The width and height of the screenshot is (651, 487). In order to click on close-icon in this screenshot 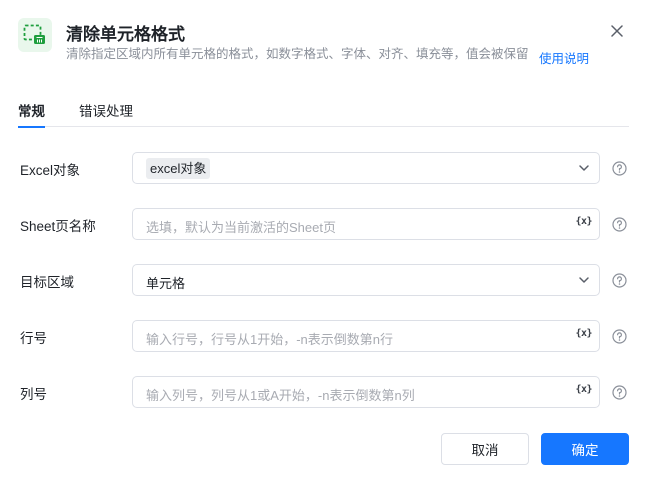, I will do `click(617, 31)`.